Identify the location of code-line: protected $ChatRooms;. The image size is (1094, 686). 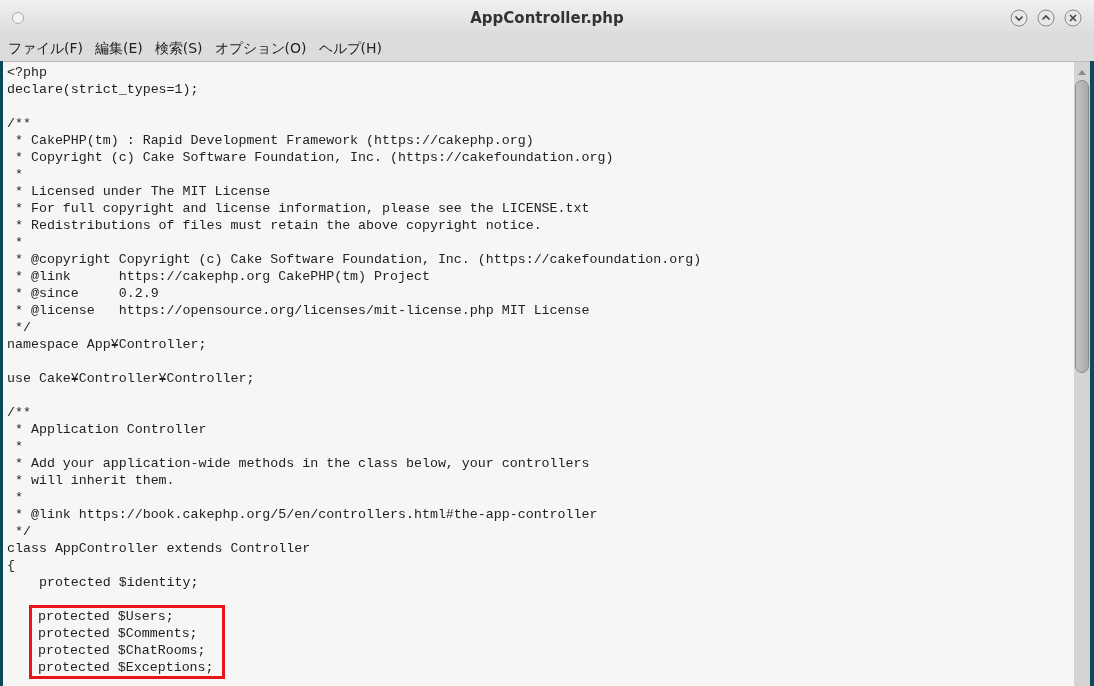
(122, 650).